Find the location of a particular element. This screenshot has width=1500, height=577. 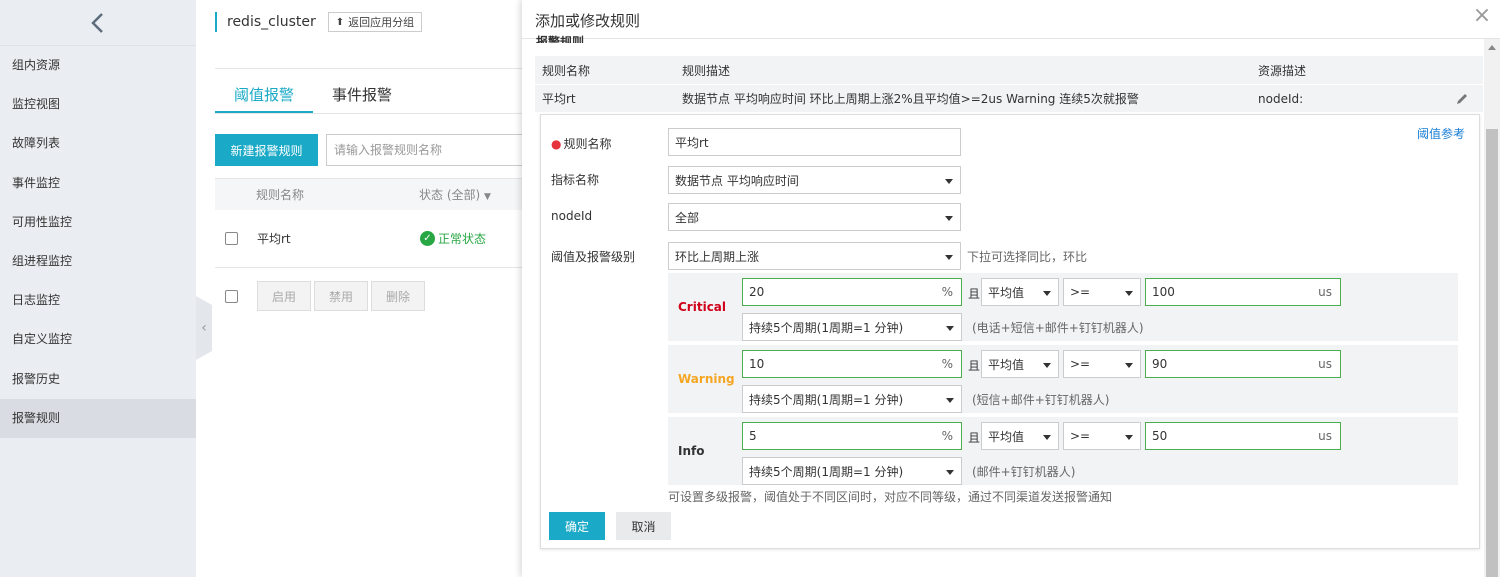

nodeid-select: 全部 is located at coordinates (814, 217).